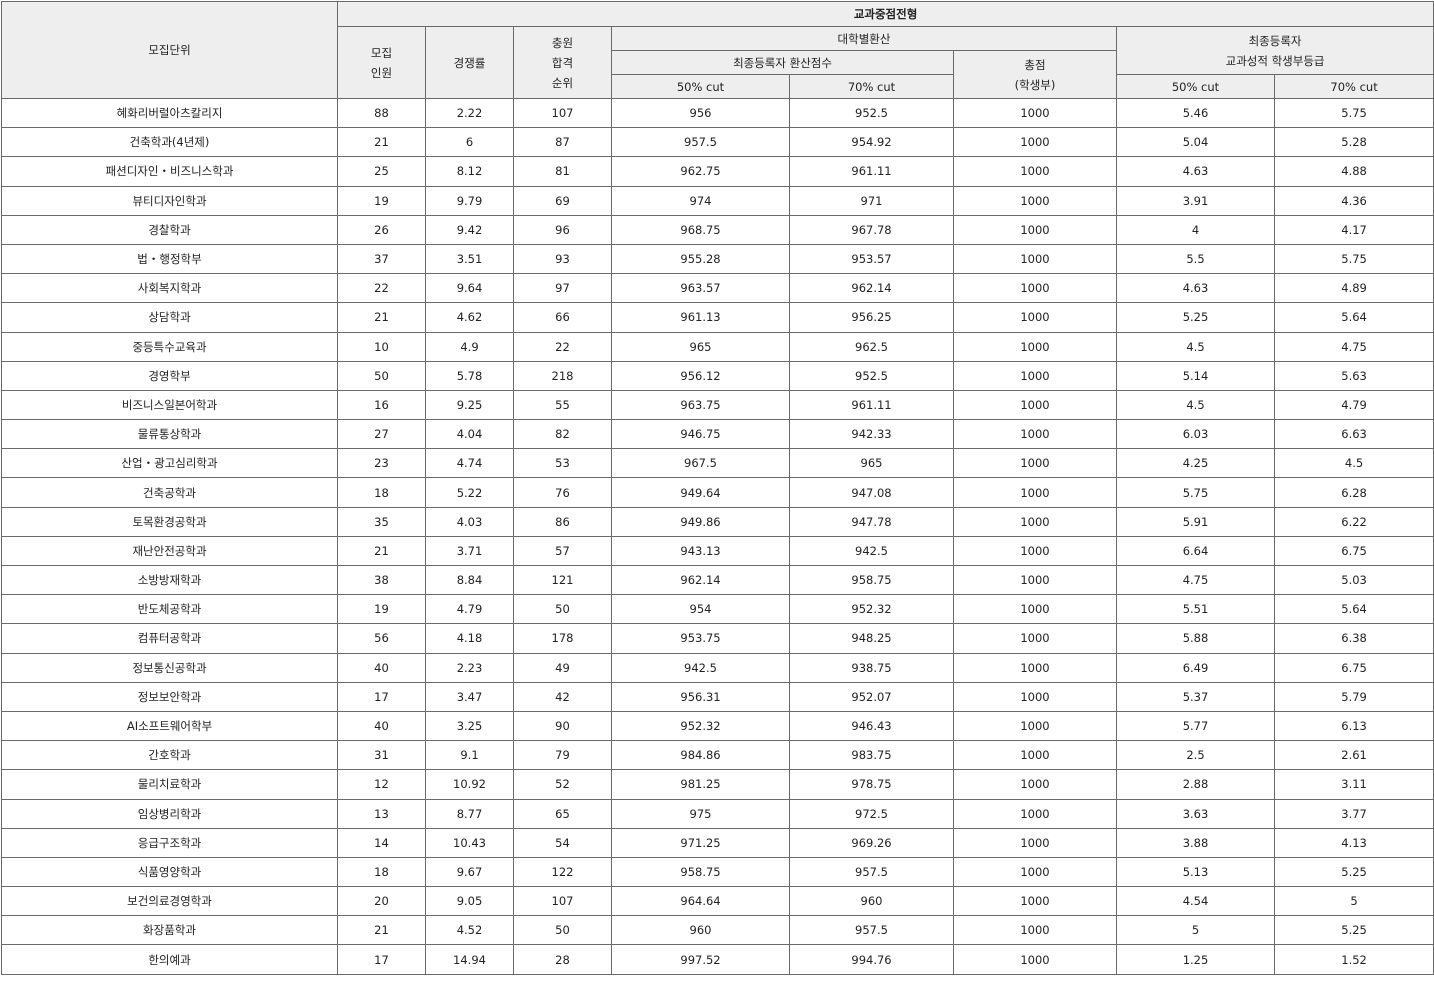  What do you see at coordinates (871, 200) in the screenshot?
I see `cell-score-cut70: 971` at bounding box center [871, 200].